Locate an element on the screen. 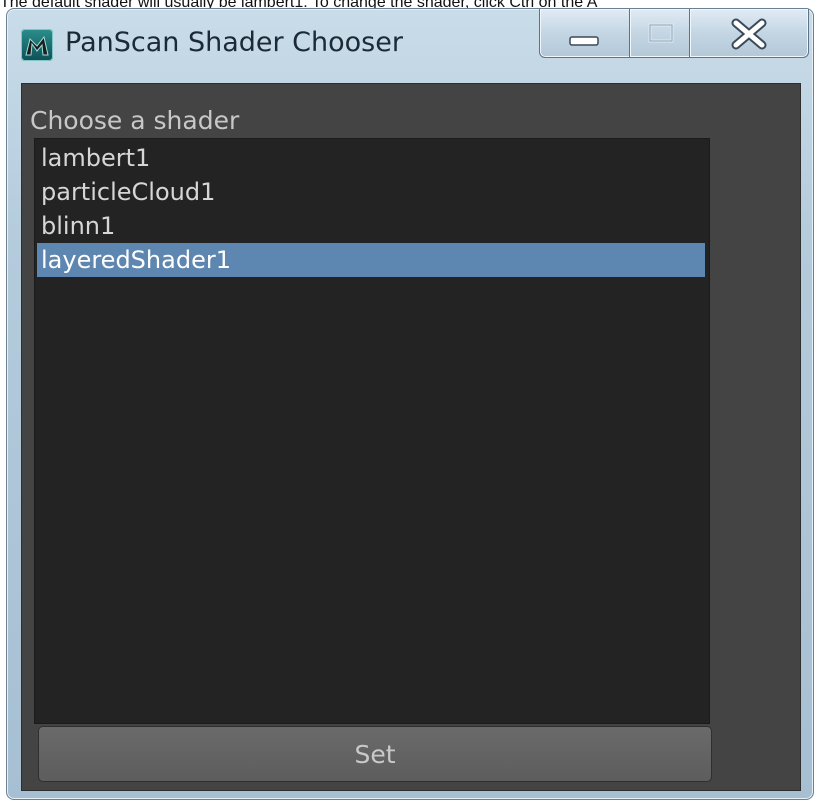 The height and width of the screenshot is (802, 820). shader-item-blinn1: blinn1 is located at coordinates (371, 226).